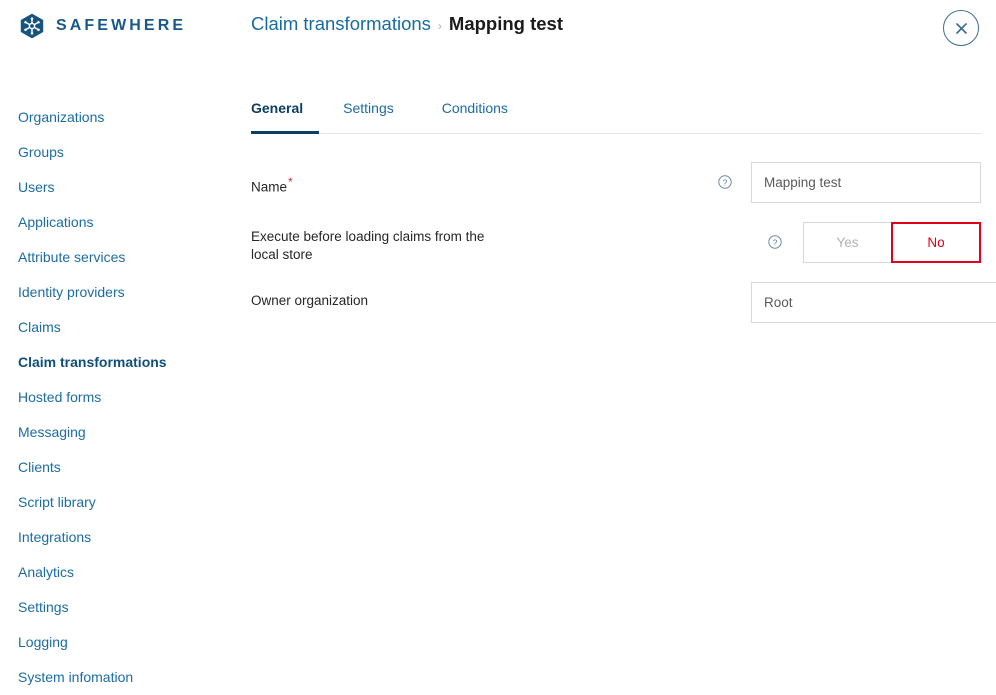 The image size is (996, 695). I want to click on field-row-owner-organization: Owner organization Root, so click(623, 302).